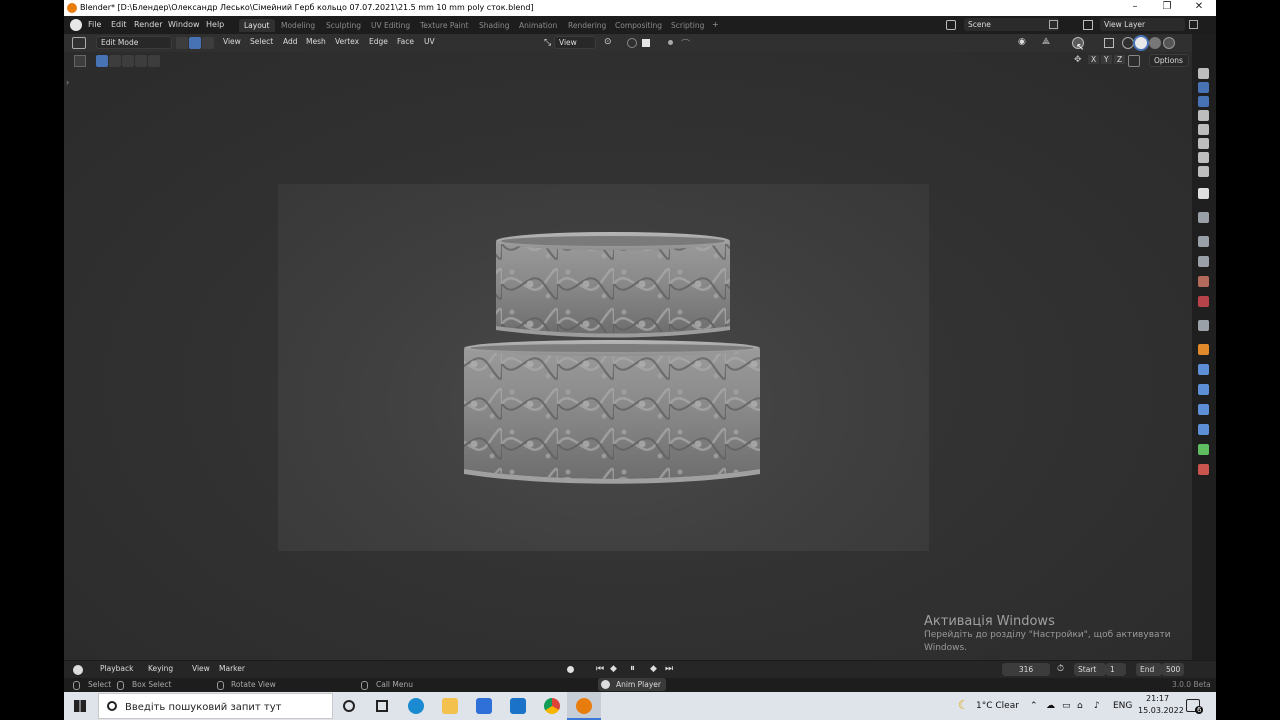 This screenshot has width=1280, height=720. What do you see at coordinates (1022, 42) in the screenshot?
I see `visibility-icon: ◉` at bounding box center [1022, 42].